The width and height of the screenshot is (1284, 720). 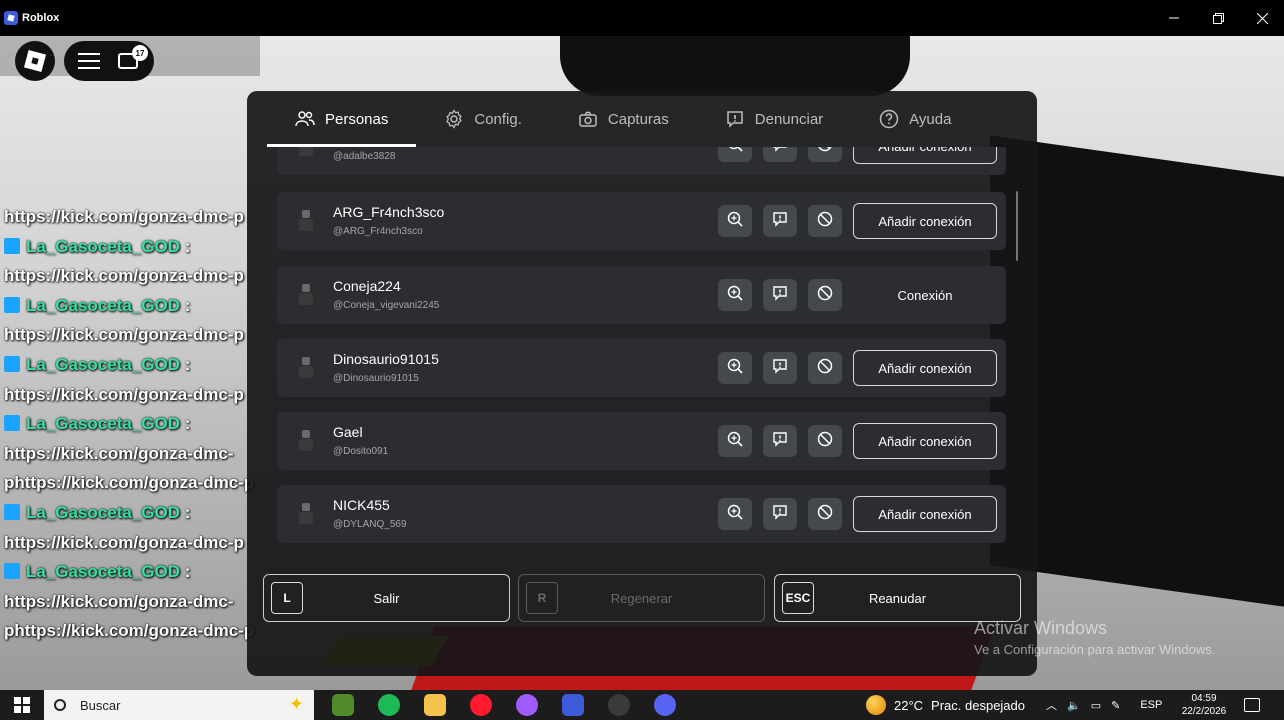 What do you see at coordinates (378, 231) in the screenshot?
I see `player-username: @ARG_Fr4nch3sco` at bounding box center [378, 231].